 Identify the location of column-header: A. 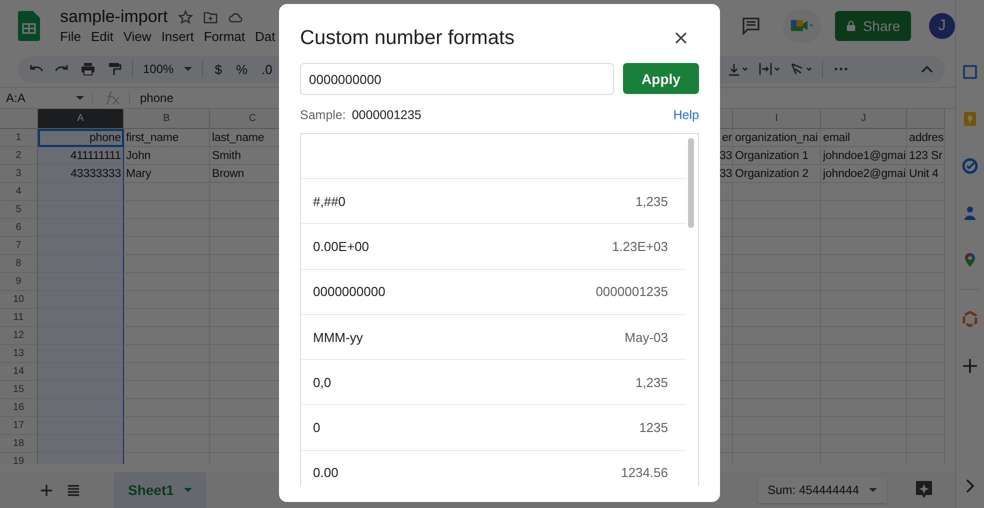
(81, 119).